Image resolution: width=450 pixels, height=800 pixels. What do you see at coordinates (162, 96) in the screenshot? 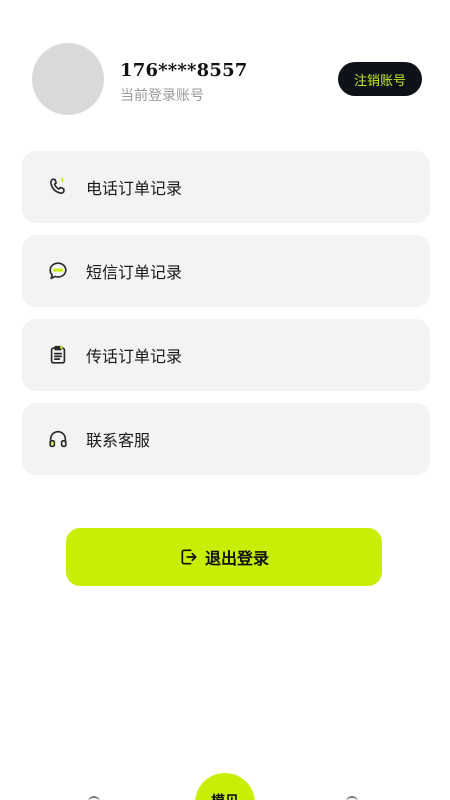
I see `account-subtitle: 当前登录账号` at bounding box center [162, 96].